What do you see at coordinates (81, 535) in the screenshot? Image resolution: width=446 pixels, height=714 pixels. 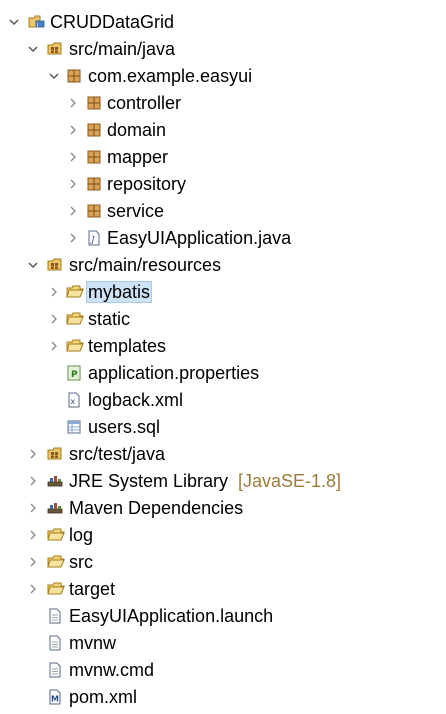 I see `tree-item-label: log` at bounding box center [81, 535].